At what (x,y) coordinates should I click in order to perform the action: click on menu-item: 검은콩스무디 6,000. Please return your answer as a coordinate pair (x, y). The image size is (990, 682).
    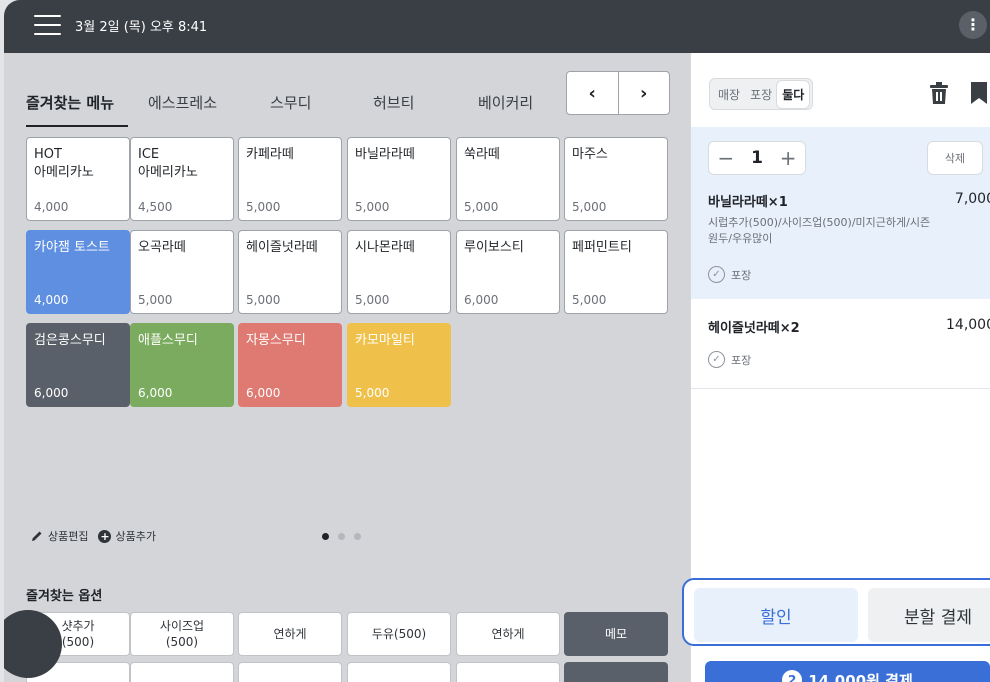
    Looking at the image, I should click on (78, 365).